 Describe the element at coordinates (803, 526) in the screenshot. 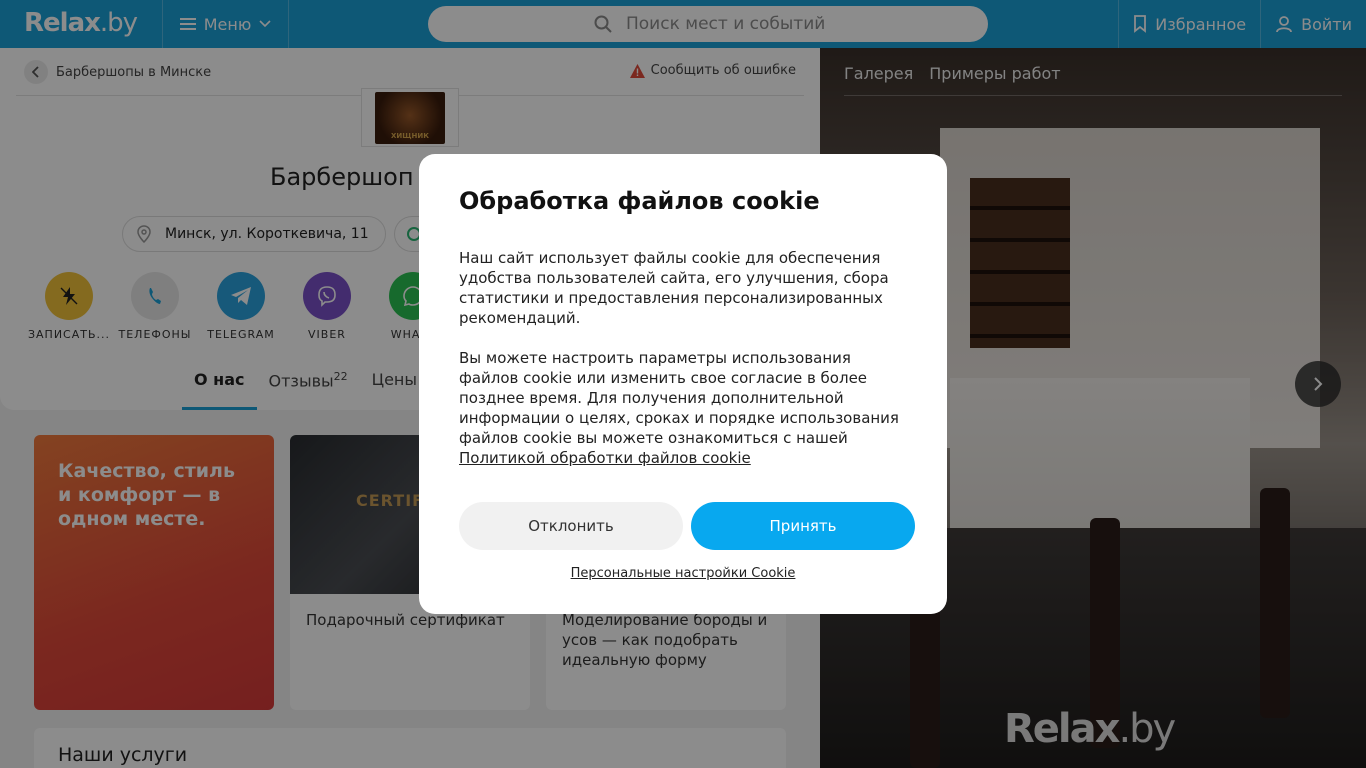

I see `accept-button: Принять` at that location.